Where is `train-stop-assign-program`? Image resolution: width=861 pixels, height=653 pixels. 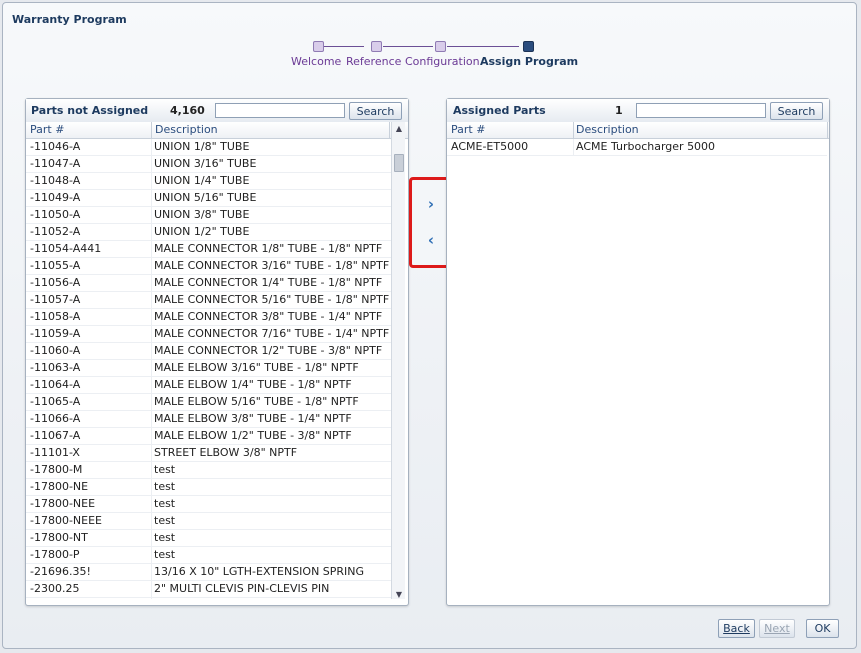
train-stop-assign-program is located at coordinates (528, 46).